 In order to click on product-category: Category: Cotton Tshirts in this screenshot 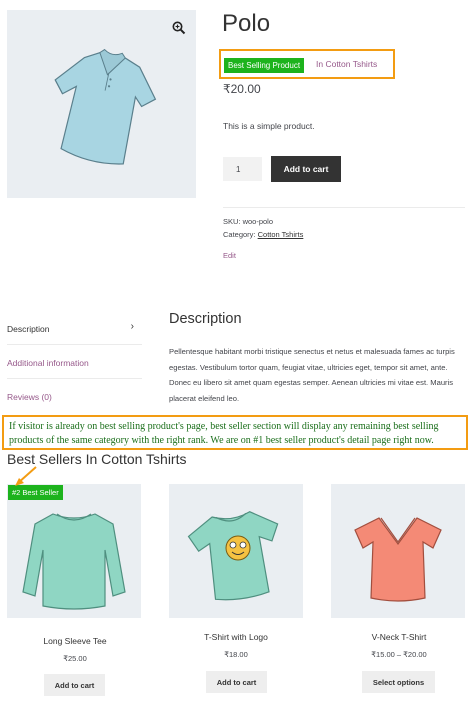, I will do `click(263, 234)`.